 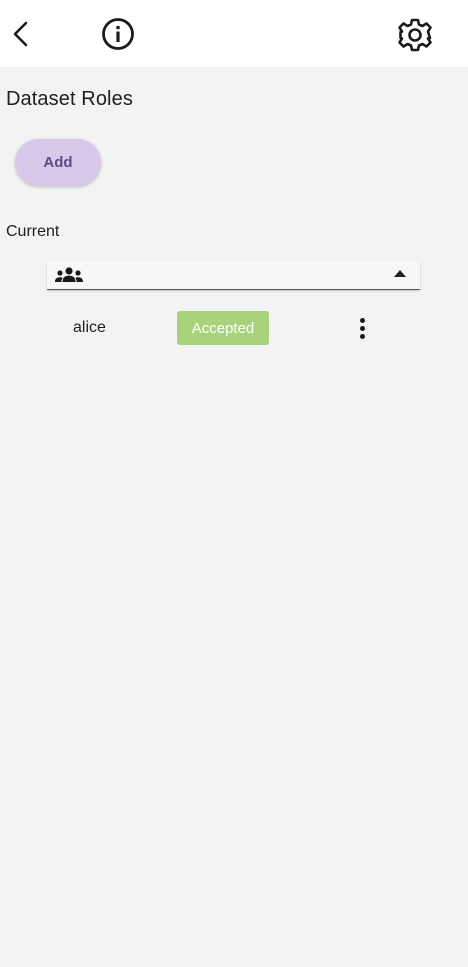 I want to click on status-badge: Accepted, so click(x=223, y=328).